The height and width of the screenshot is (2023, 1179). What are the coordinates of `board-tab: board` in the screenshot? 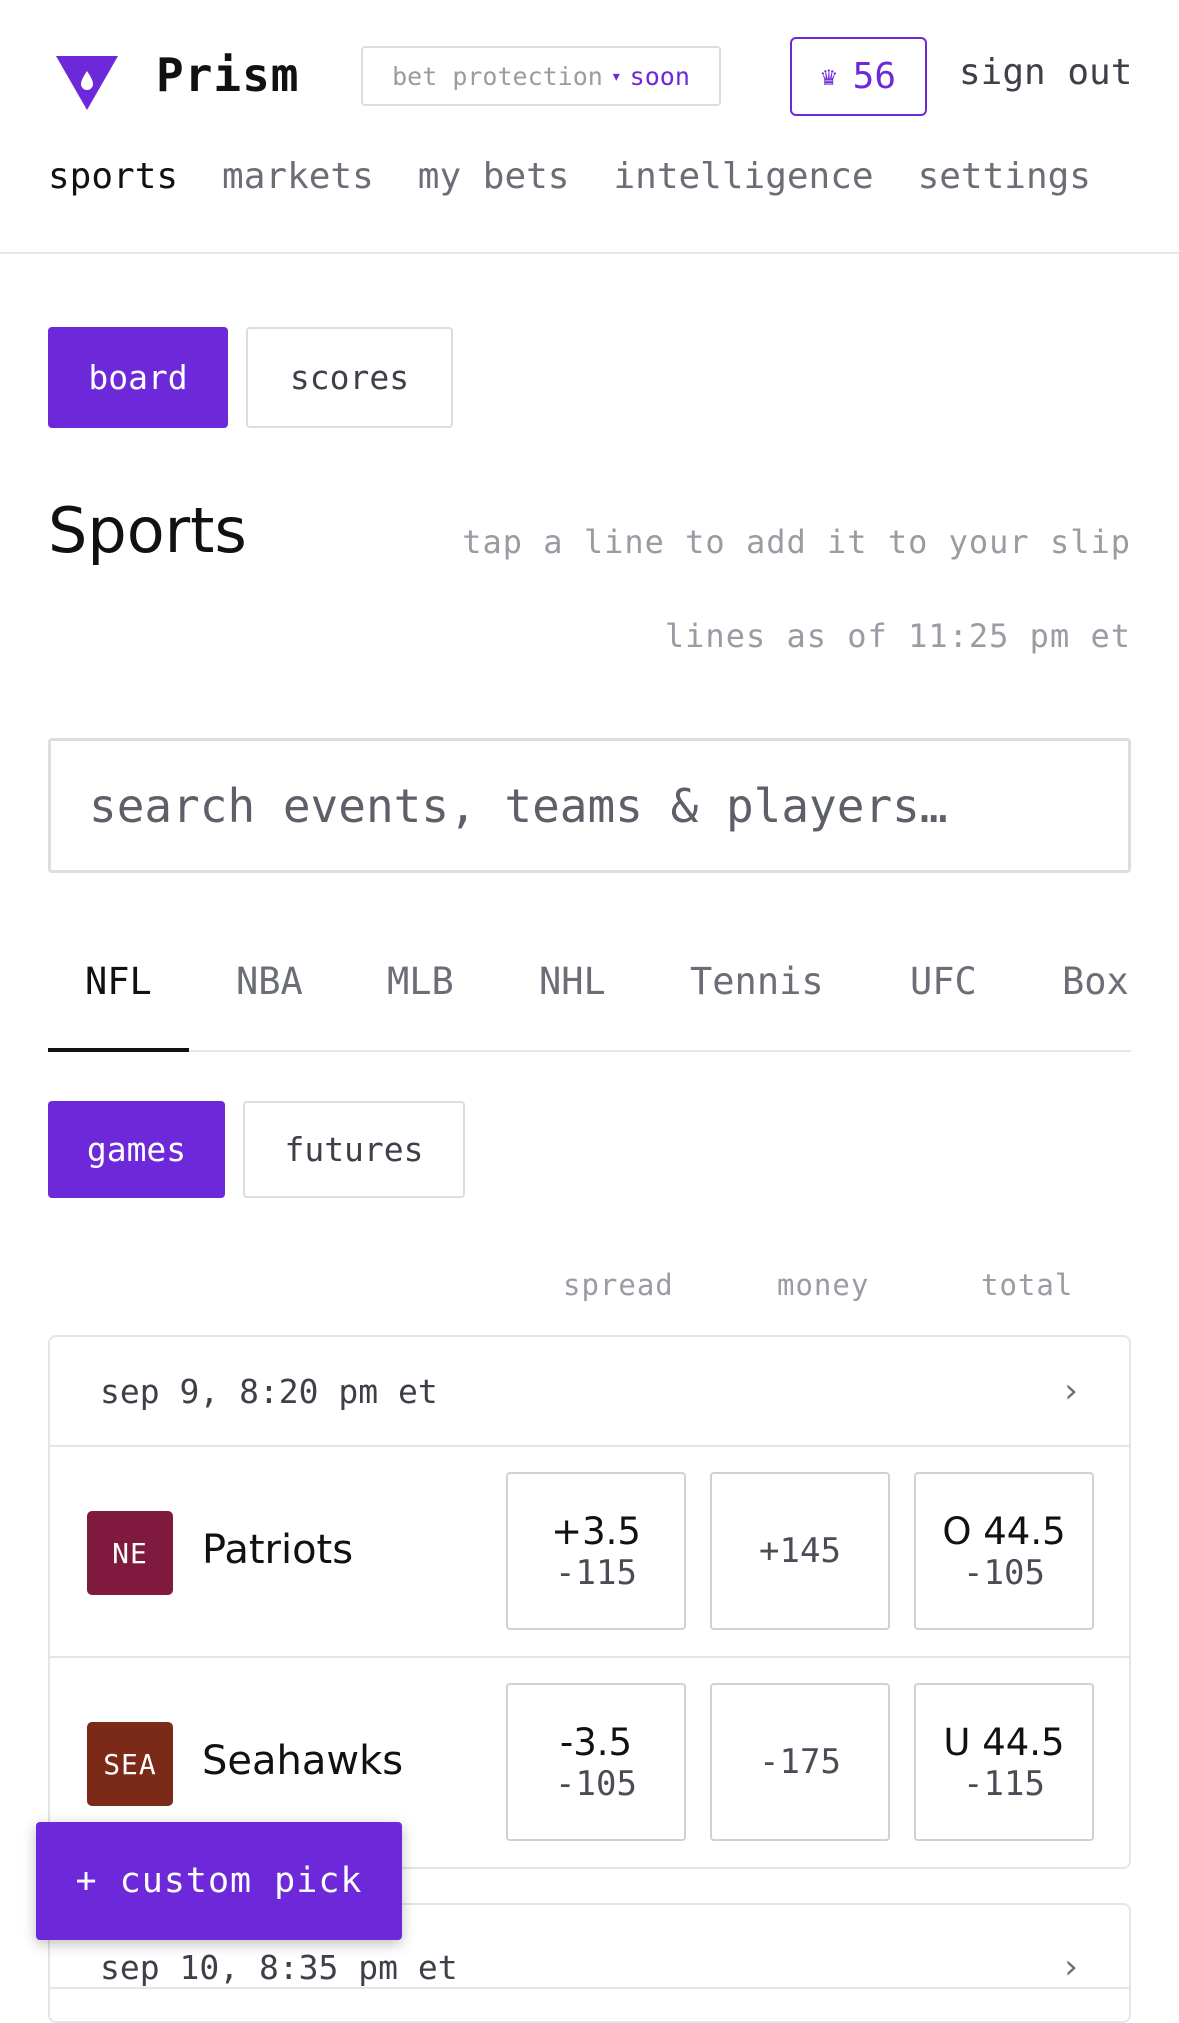 It's located at (138, 377).